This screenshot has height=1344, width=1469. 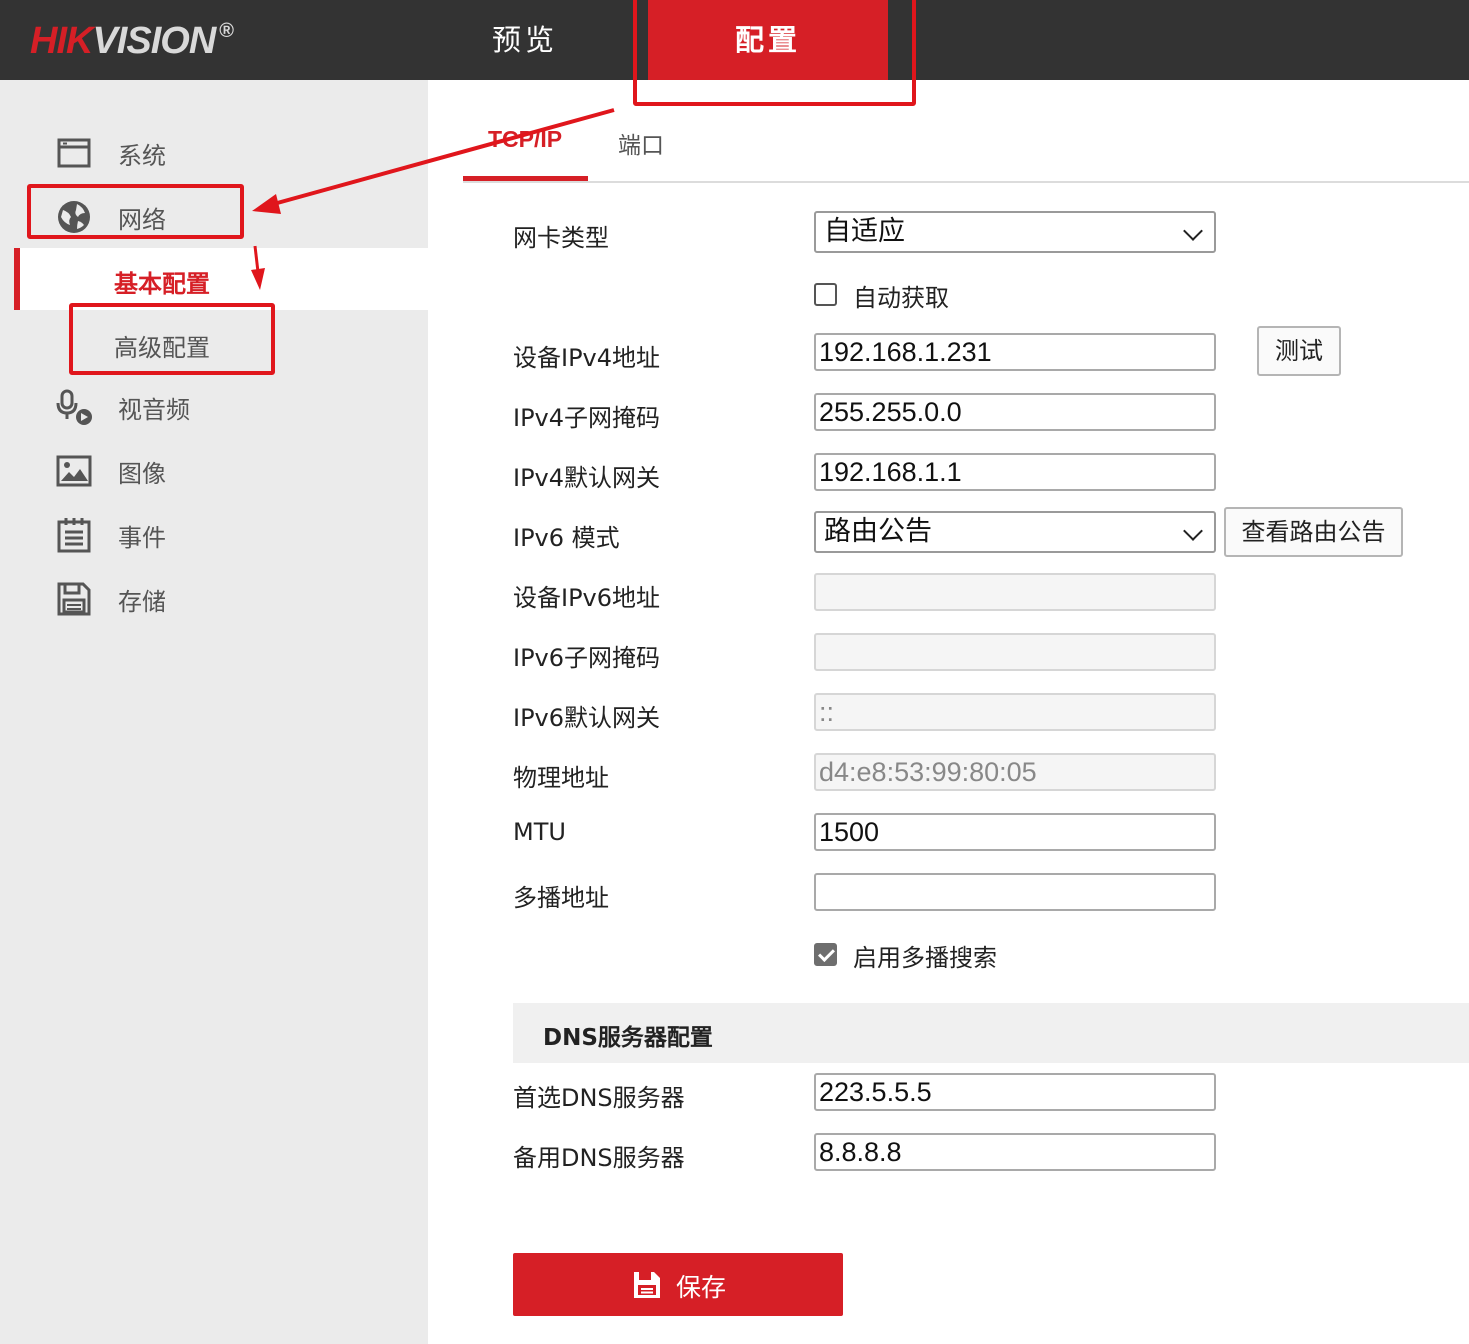 I want to click on ipv6-mode-label: IPv6 模式, so click(x=566, y=538).